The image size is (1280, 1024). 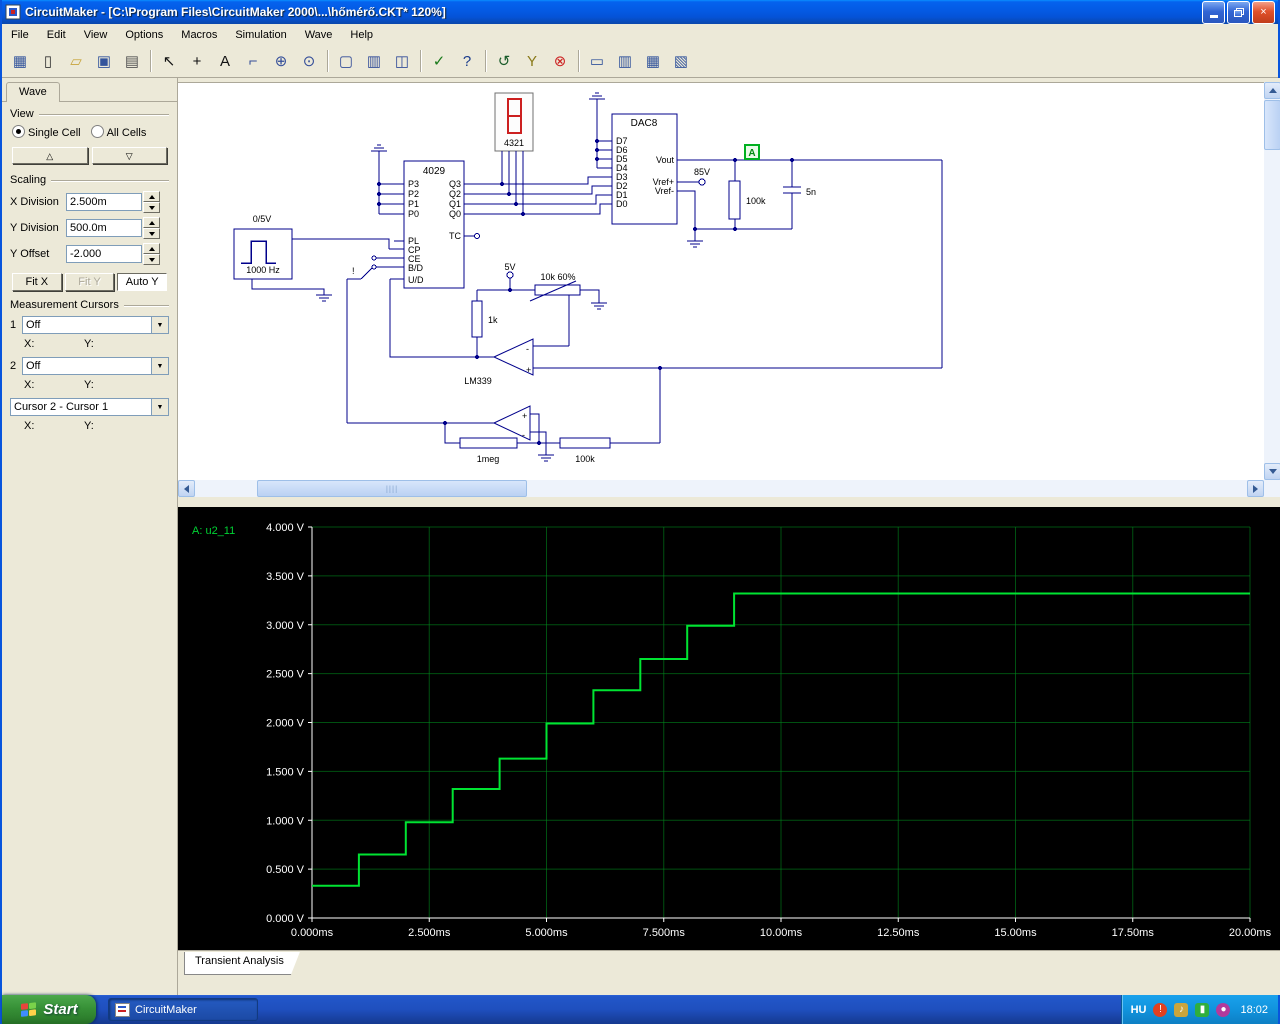 What do you see at coordinates (597, 130) in the screenshot?
I see `ground-dac` at bounding box center [597, 130].